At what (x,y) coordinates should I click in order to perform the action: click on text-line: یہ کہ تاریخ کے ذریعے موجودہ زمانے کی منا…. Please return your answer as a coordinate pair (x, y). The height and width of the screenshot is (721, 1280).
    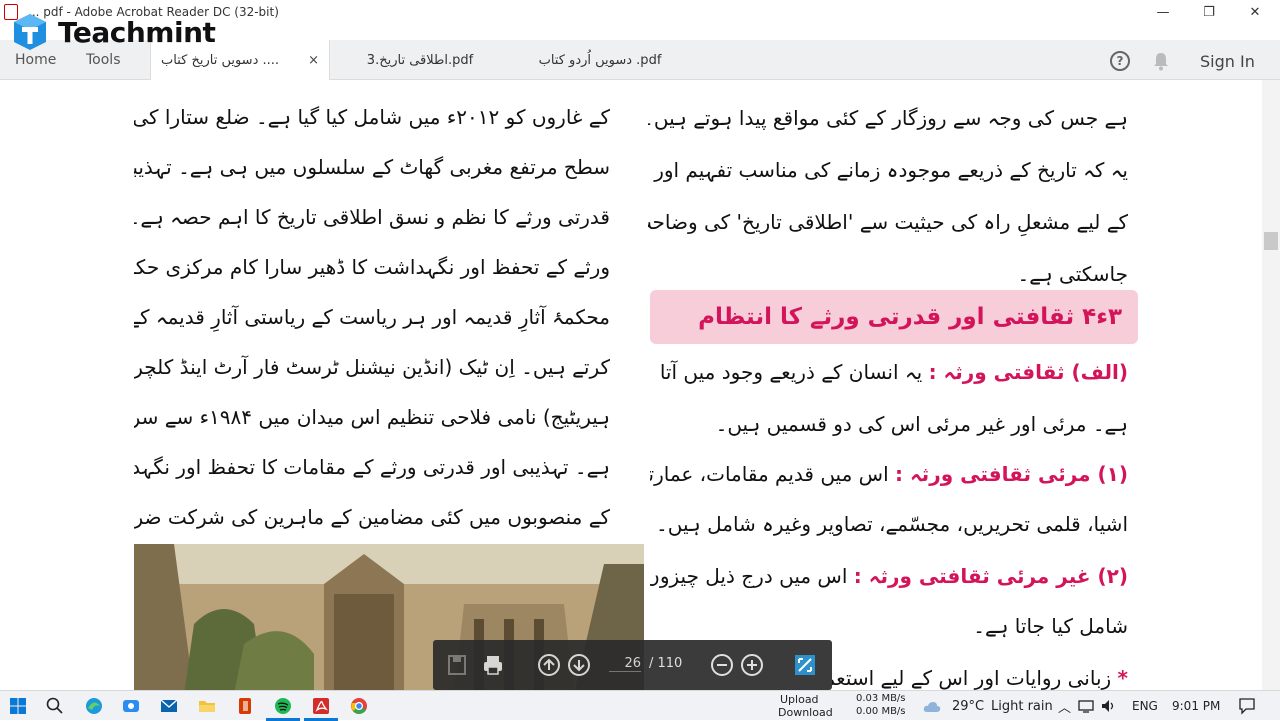
    Looking at the image, I should click on (888, 170).